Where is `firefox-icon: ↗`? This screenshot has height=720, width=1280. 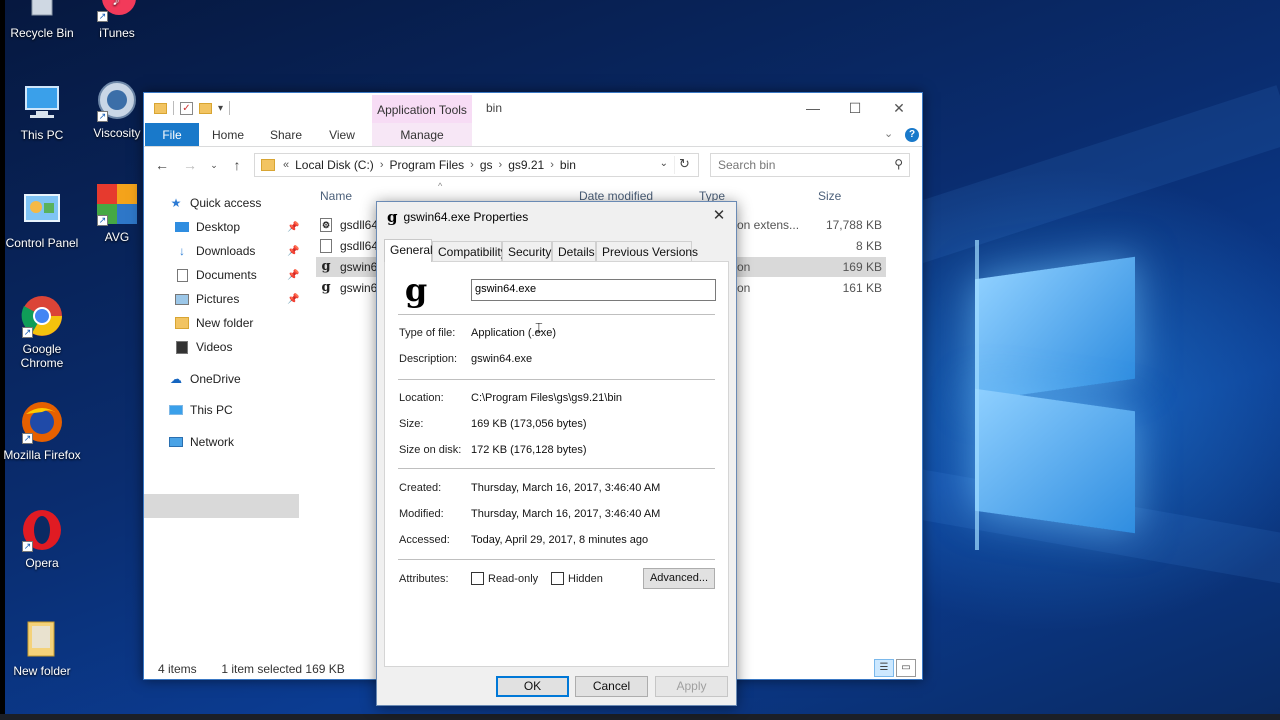 firefox-icon: ↗ is located at coordinates (42, 422).